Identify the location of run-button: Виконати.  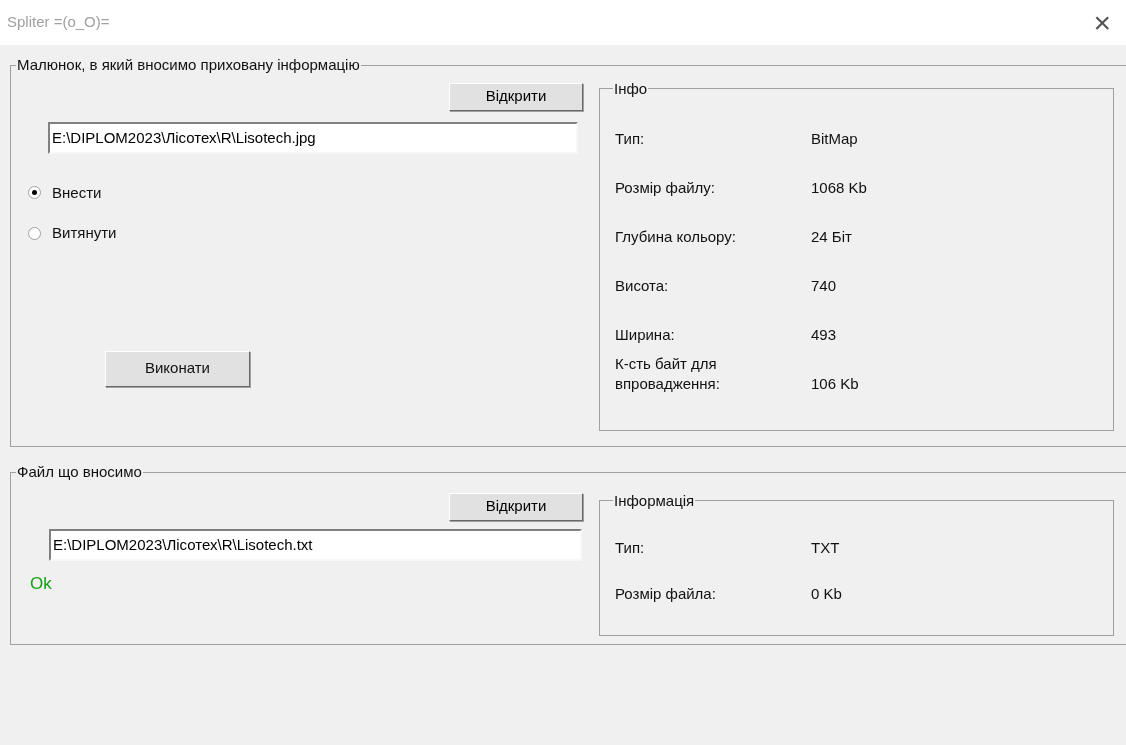
(177, 368).